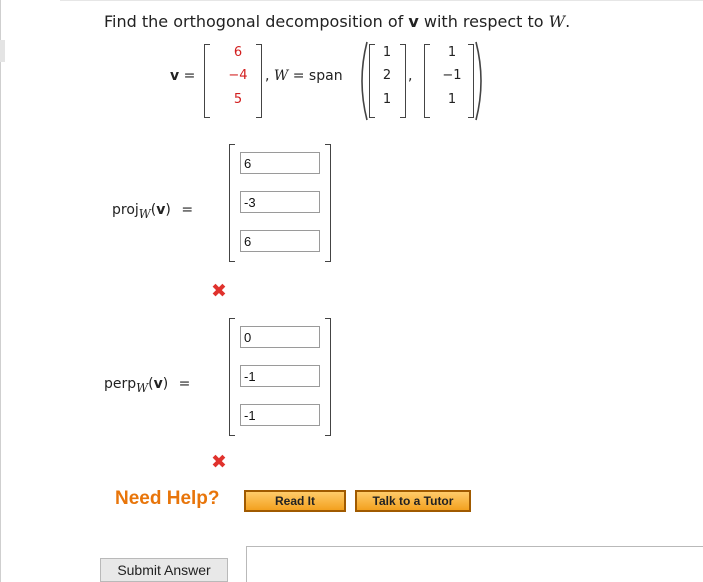 The width and height of the screenshot is (703, 582). Describe the element at coordinates (238, 52) in the screenshot. I see `vector-v-entry-1: 6` at that location.